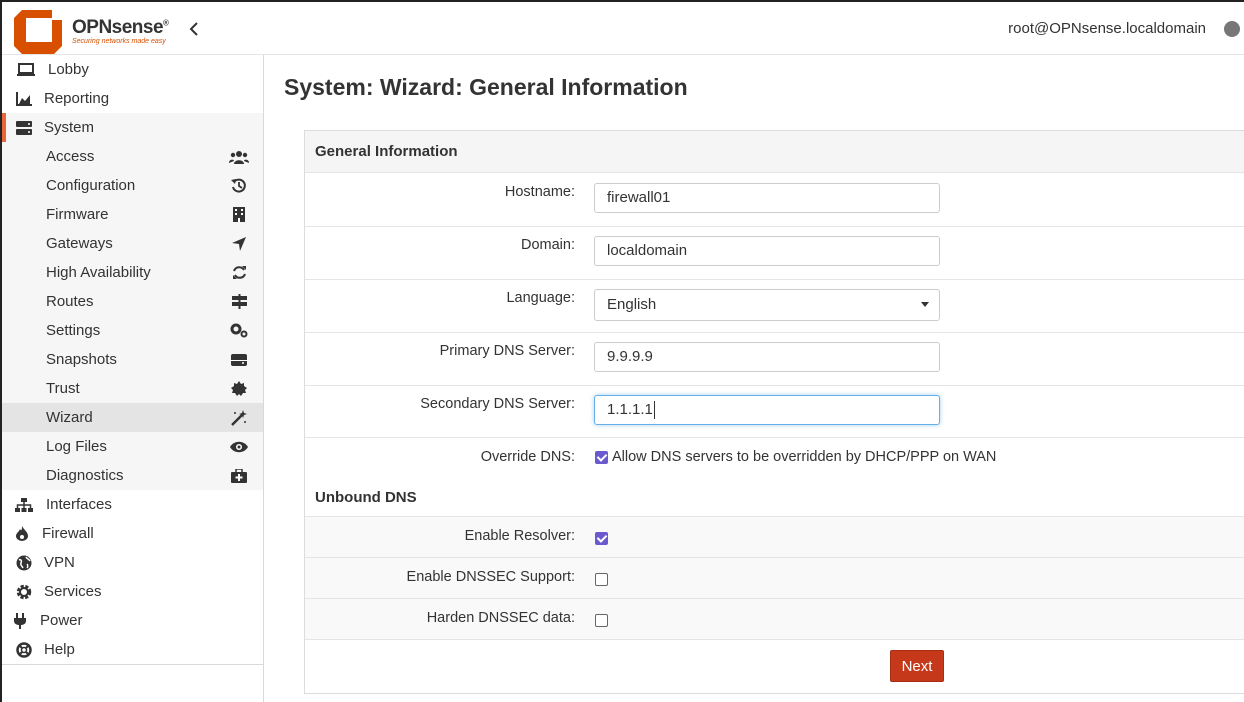 The width and height of the screenshot is (1244, 702). I want to click on sidebar-item-diagnostics: Diagnostics, so click(132, 475).